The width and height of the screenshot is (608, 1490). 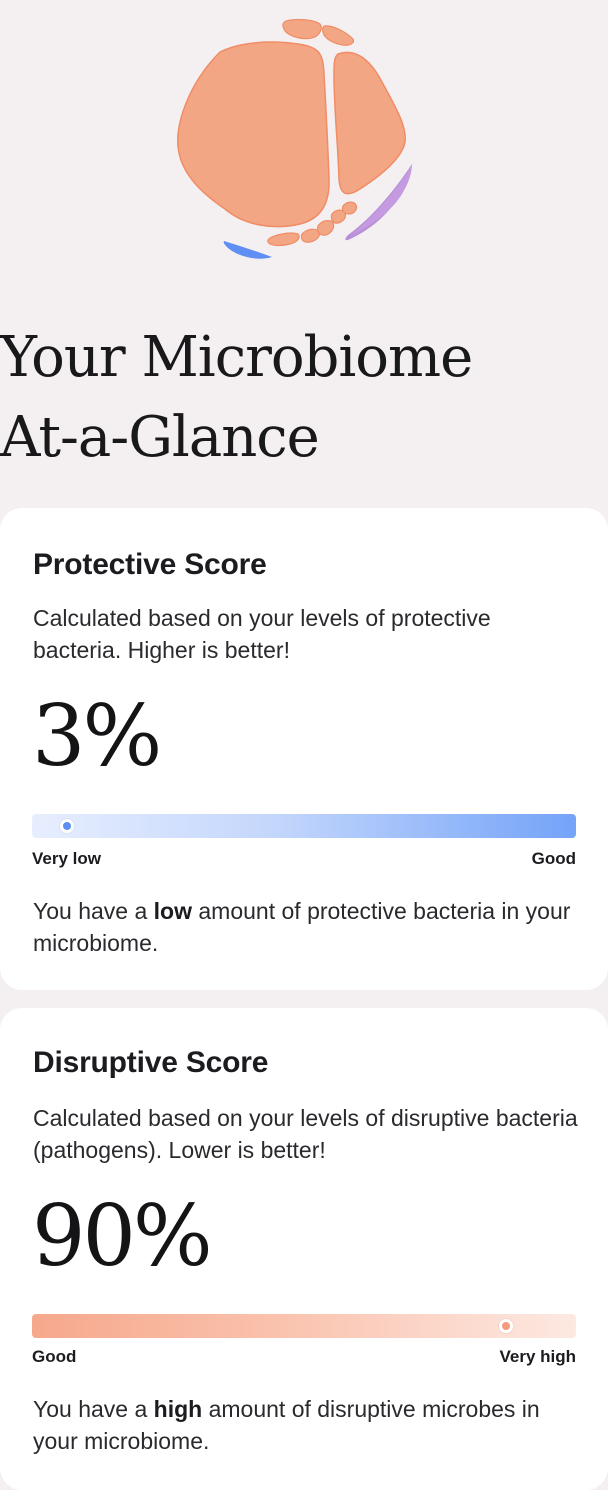 What do you see at coordinates (122, 1236) in the screenshot?
I see `disruptive-score-value: 90%` at bounding box center [122, 1236].